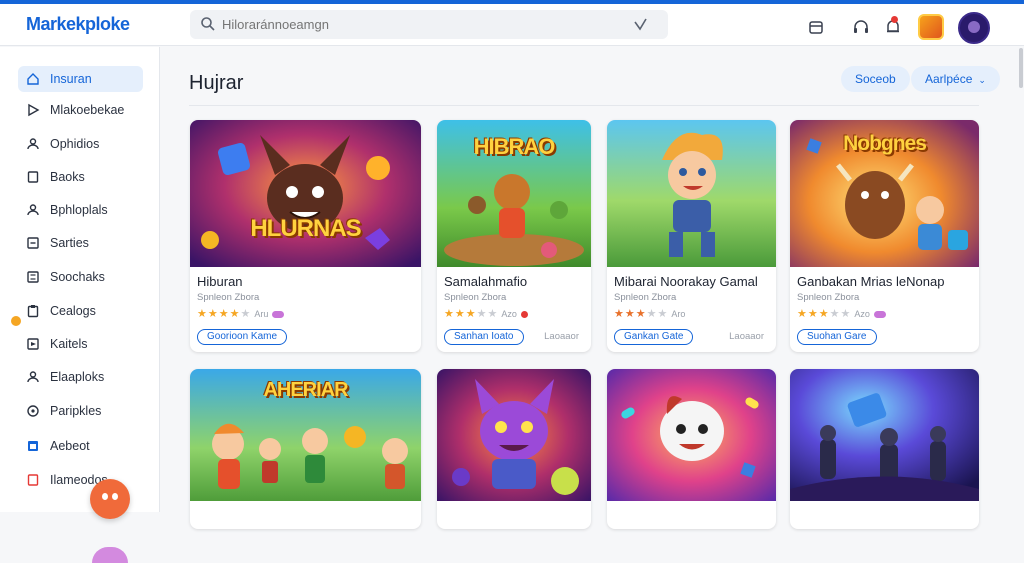 This screenshot has height=563, width=1024. What do you see at coordinates (208, 24) in the screenshot?
I see `search-icon` at bounding box center [208, 24].